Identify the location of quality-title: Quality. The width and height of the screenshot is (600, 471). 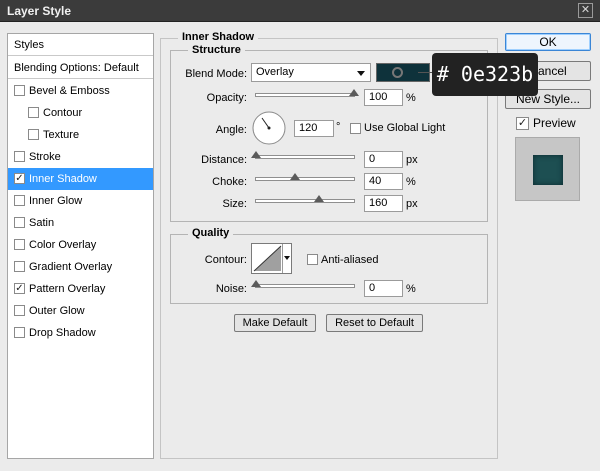
(211, 233).